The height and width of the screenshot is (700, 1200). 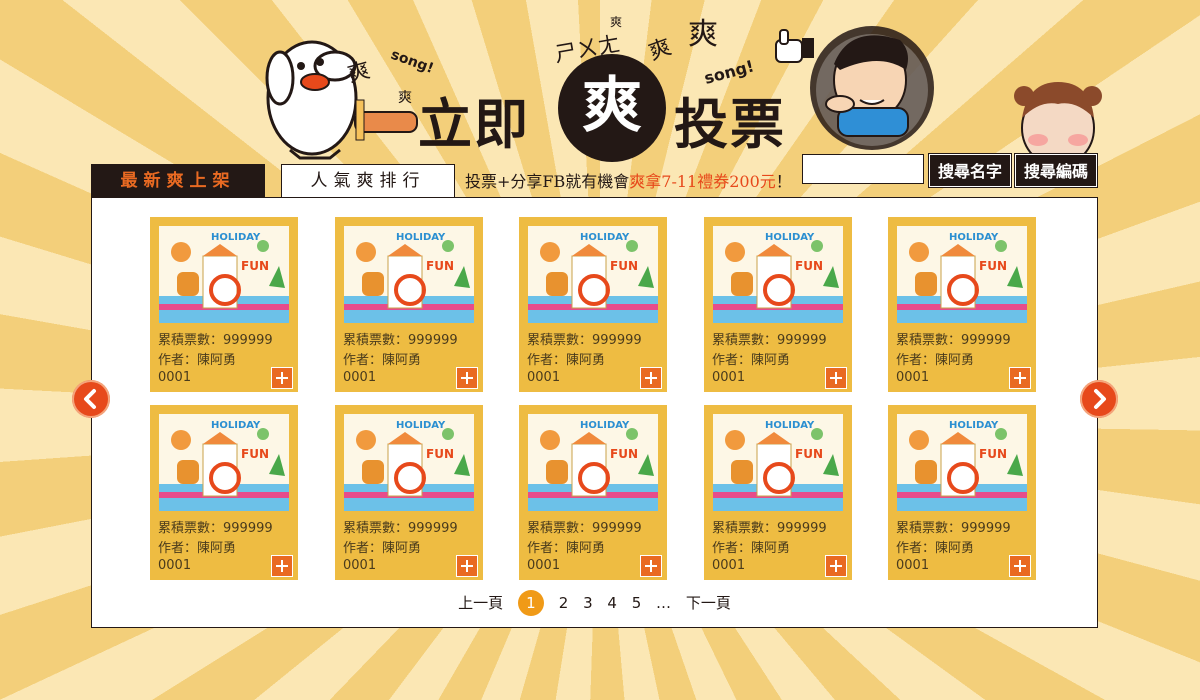 I want to click on page-4: 4, so click(x=612, y=603).